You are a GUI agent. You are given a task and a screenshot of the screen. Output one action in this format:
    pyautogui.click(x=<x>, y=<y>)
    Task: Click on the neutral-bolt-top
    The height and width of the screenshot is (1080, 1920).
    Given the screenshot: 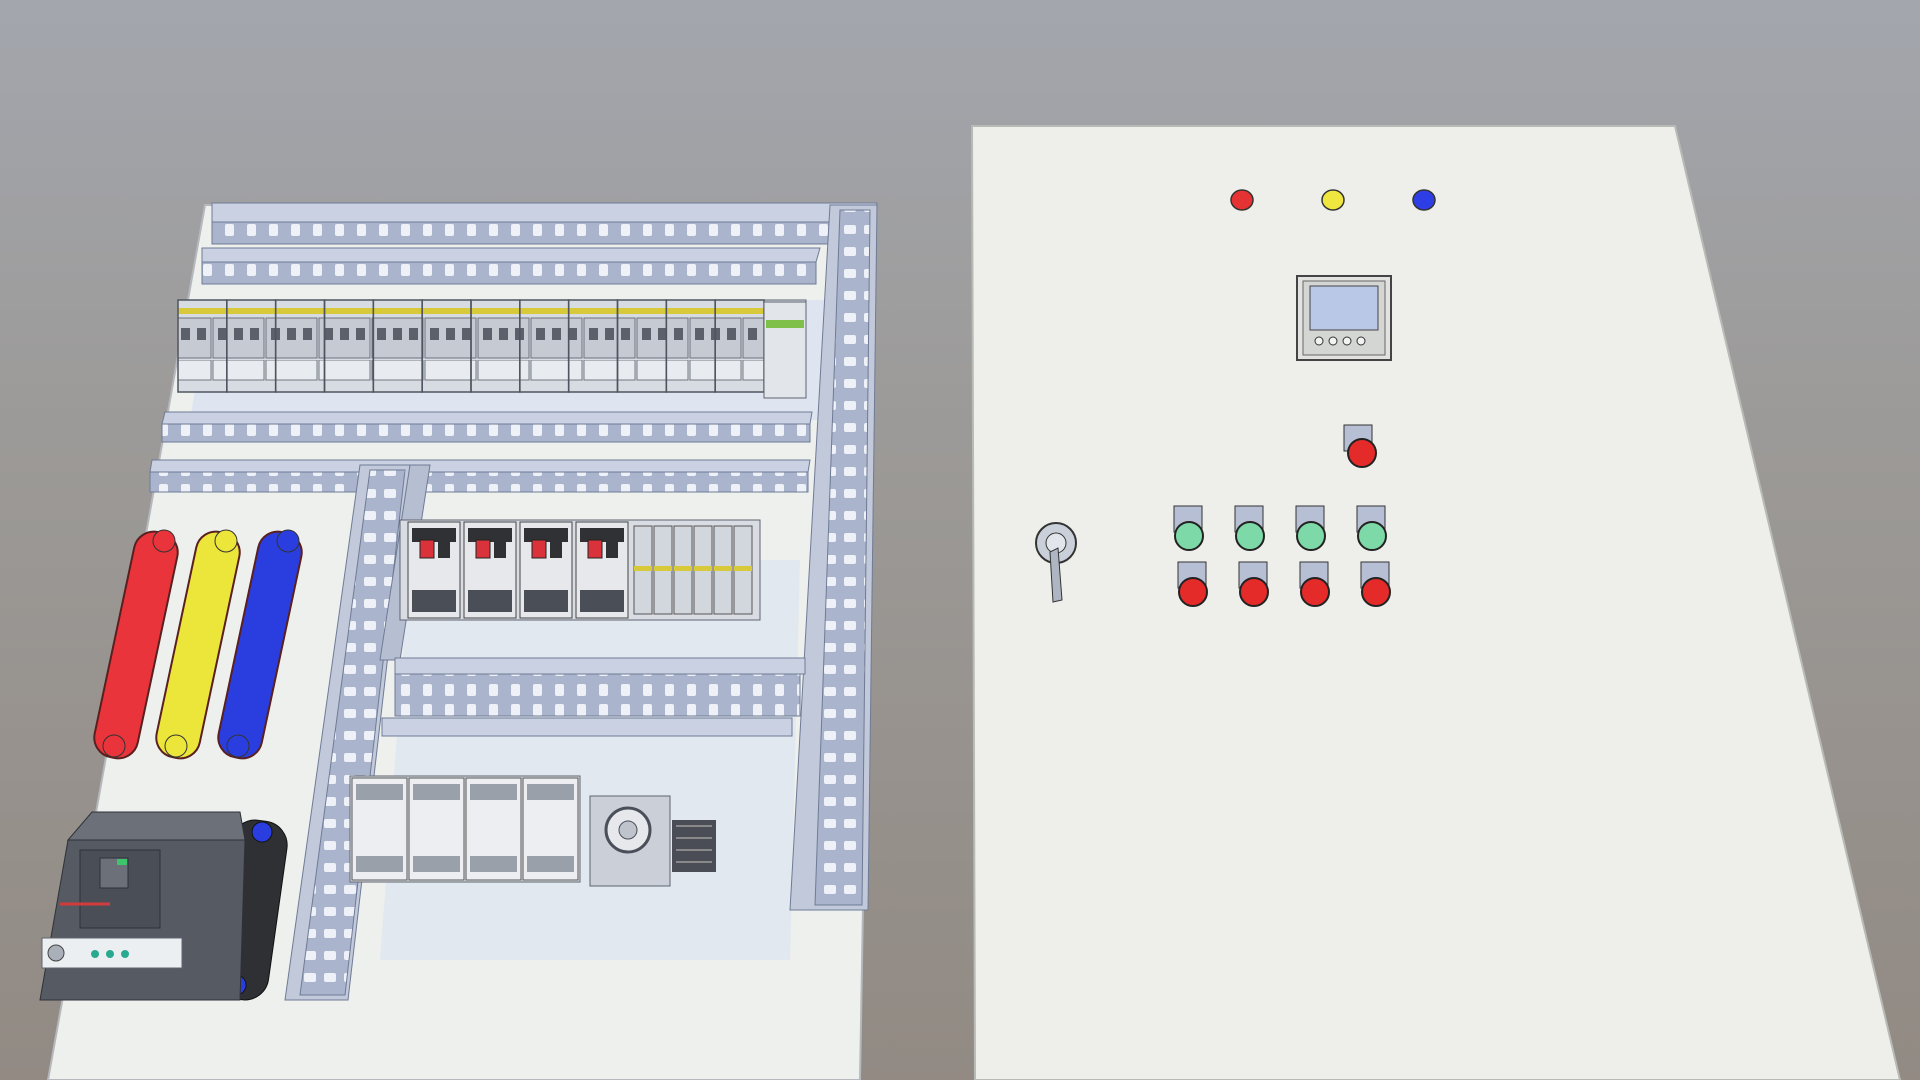 What is the action you would take?
    pyautogui.click(x=262, y=832)
    